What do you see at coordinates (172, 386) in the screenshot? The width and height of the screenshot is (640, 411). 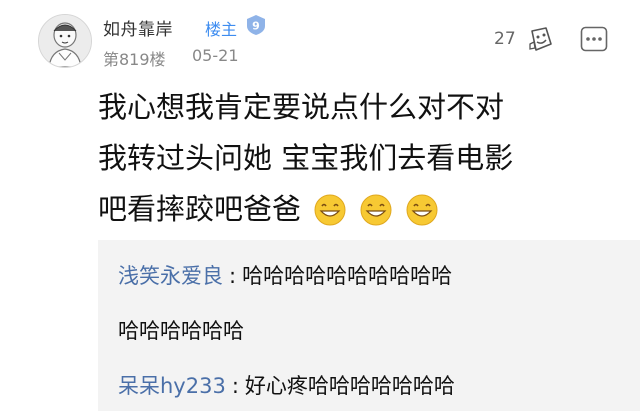 I see `reply-username: 呆呆hy233` at bounding box center [172, 386].